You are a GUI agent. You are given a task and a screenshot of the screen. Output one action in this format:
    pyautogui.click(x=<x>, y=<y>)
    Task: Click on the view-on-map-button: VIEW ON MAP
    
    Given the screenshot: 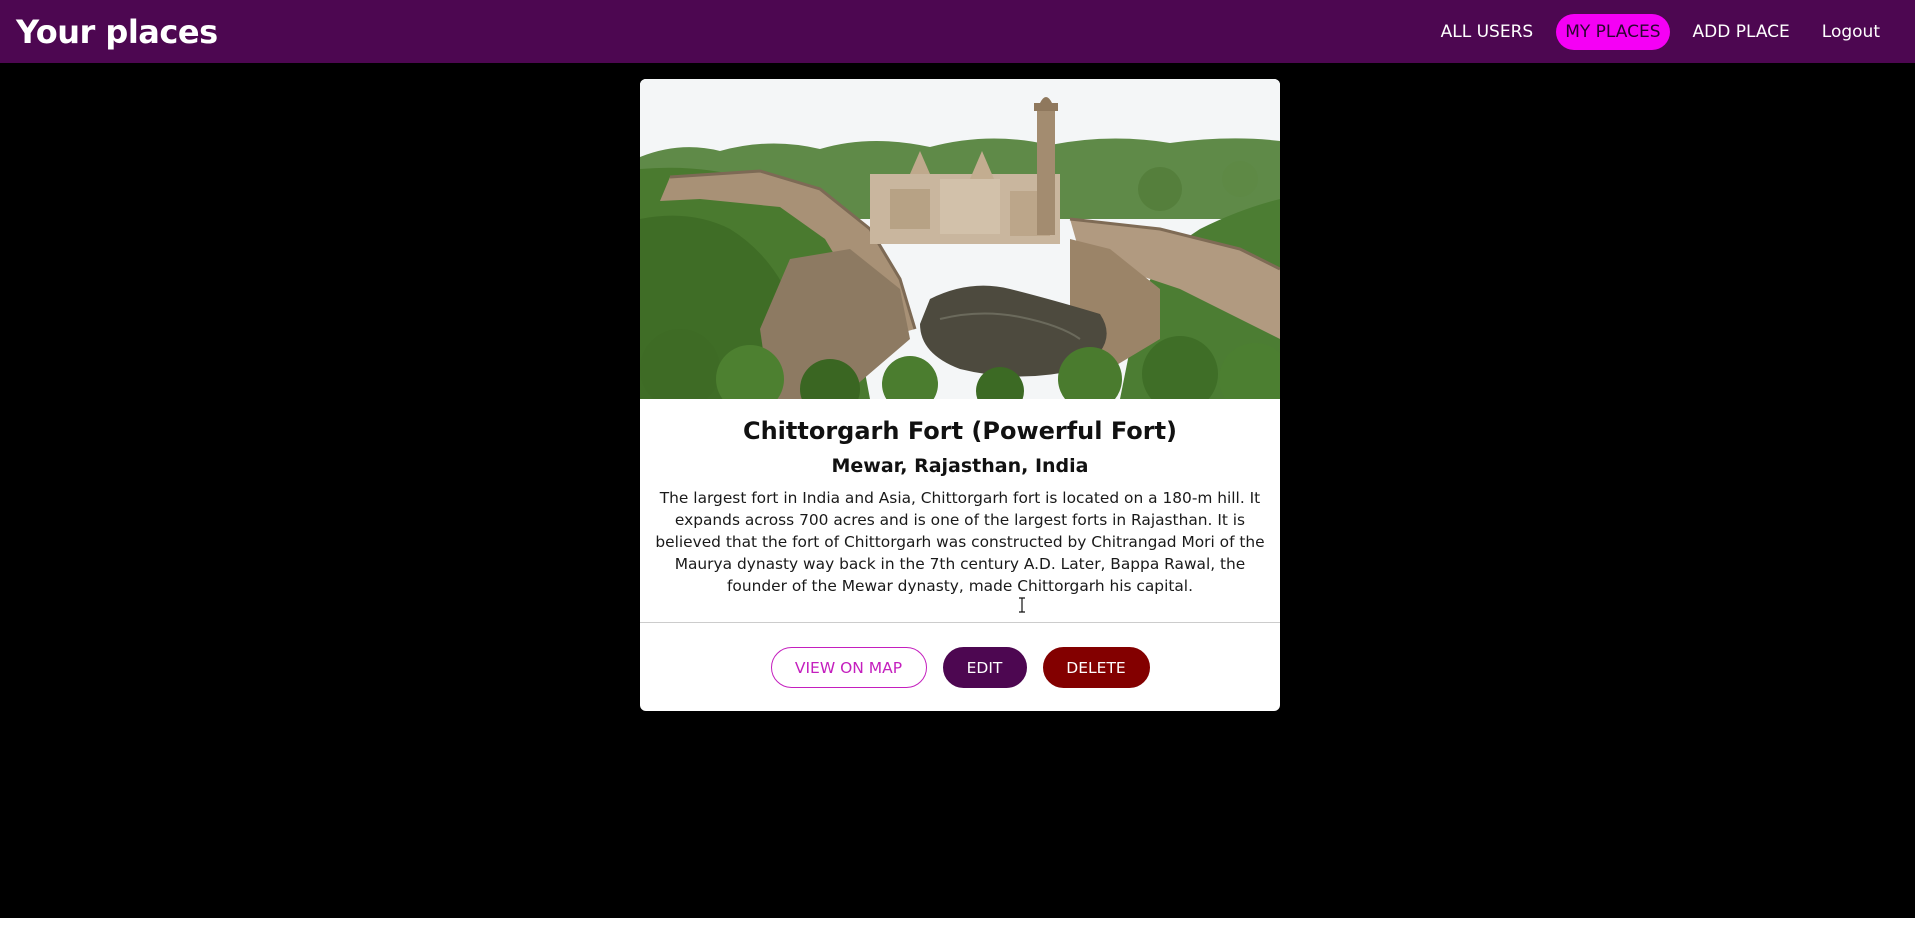 What is the action you would take?
    pyautogui.click(x=848, y=667)
    